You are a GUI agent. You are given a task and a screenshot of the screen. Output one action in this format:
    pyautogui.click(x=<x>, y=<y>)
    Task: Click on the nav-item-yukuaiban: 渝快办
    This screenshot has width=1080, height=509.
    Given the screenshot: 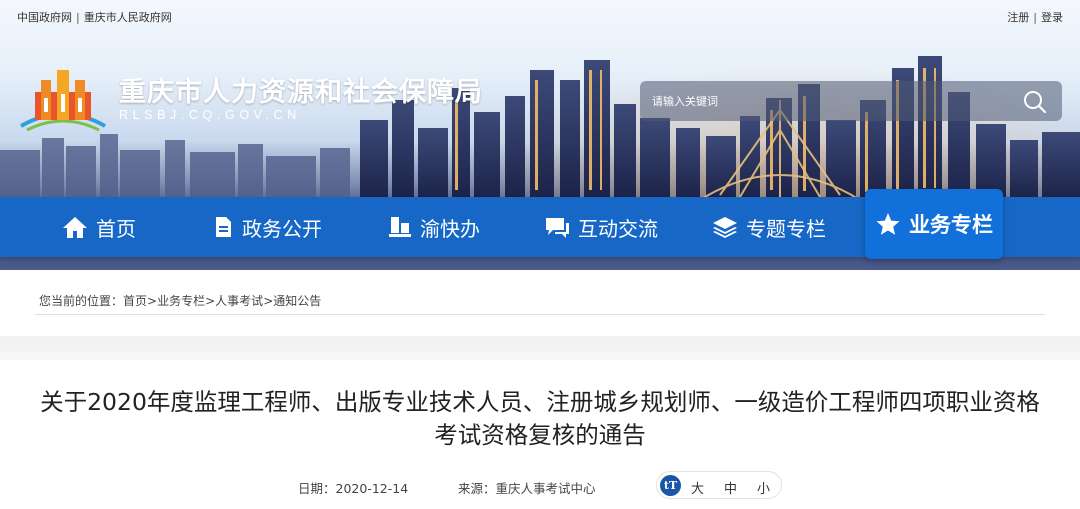 What is the action you would take?
    pyautogui.click(x=434, y=227)
    